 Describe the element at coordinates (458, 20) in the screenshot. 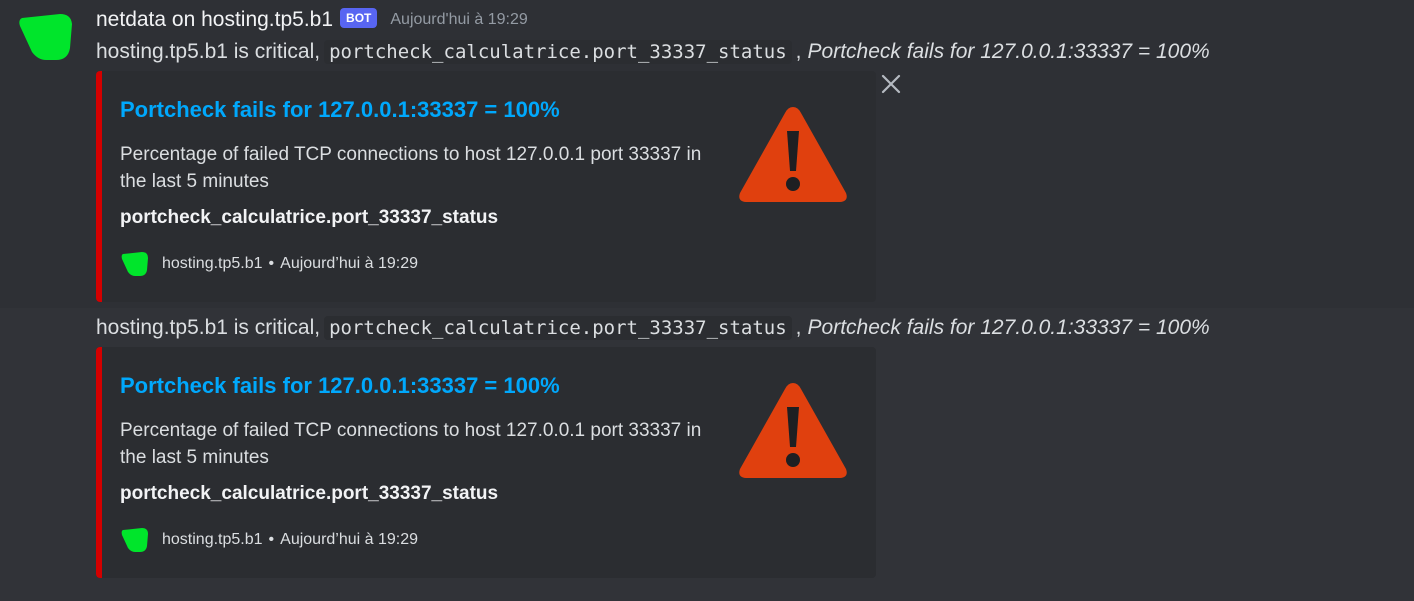

I see `message-timestamp: Aujourd'hui à 19:29` at that location.